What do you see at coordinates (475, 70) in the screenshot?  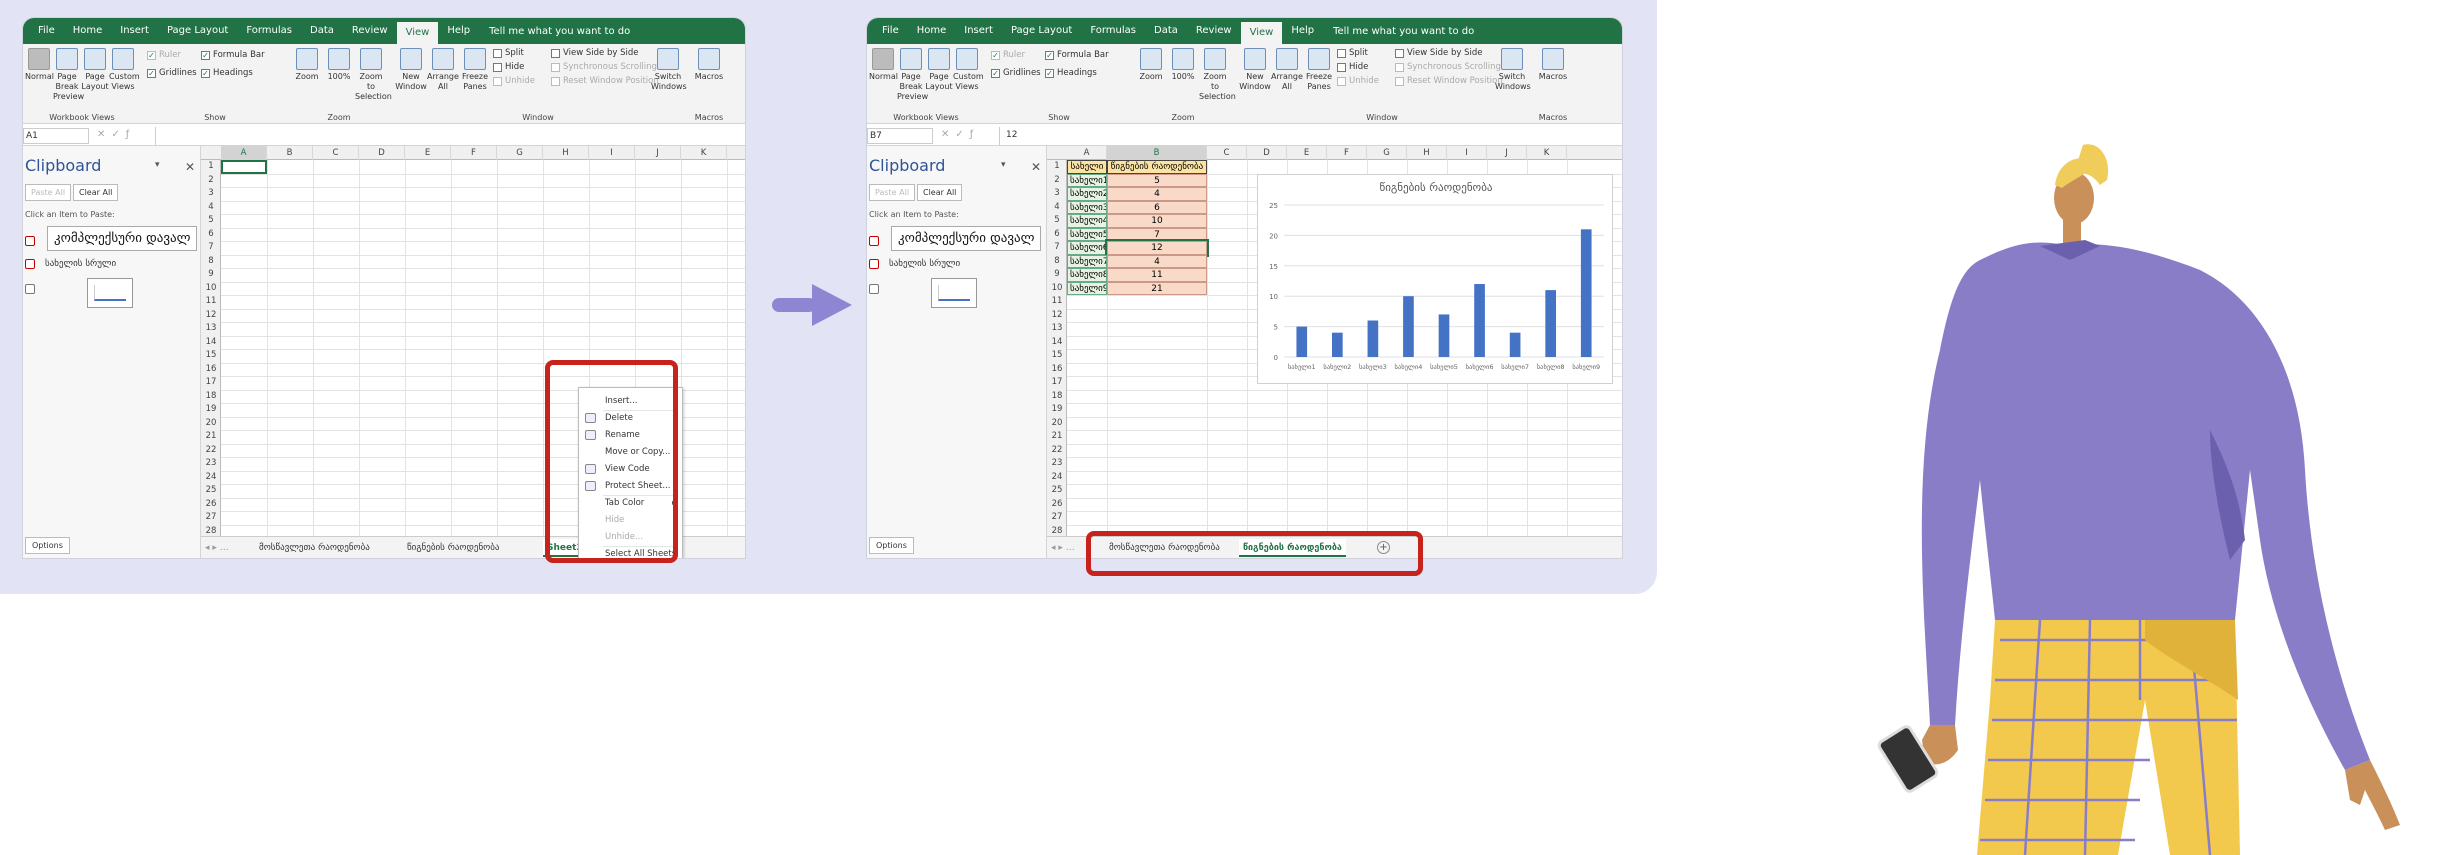 I see `window-button: Freeze Panes` at bounding box center [475, 70].